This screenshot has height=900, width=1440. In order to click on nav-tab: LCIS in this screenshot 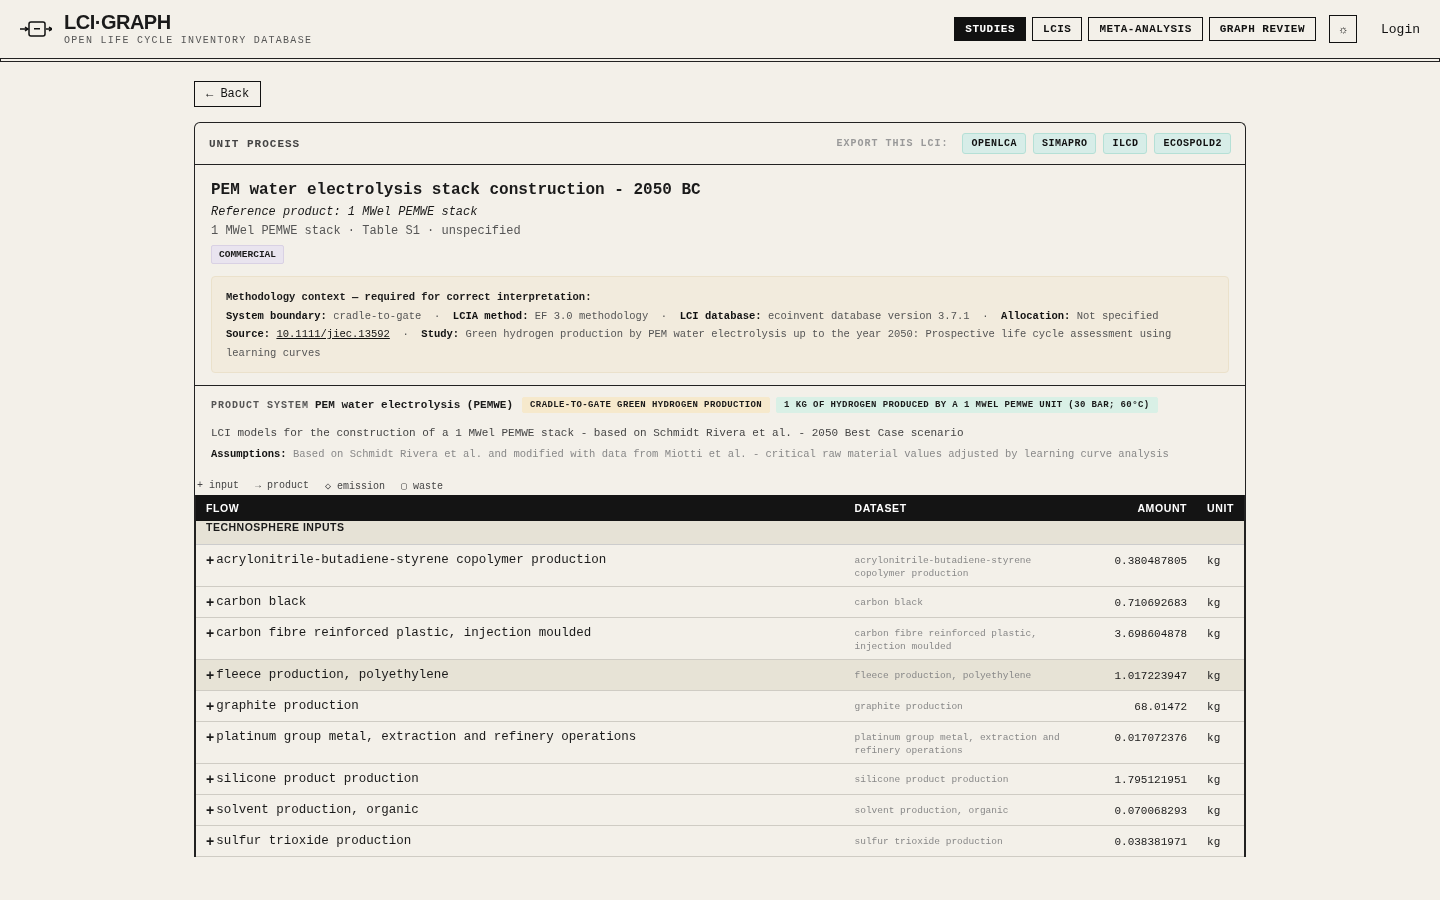, I will do `click(1057, 29)`.